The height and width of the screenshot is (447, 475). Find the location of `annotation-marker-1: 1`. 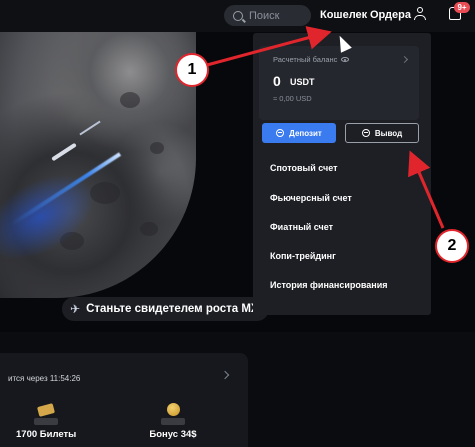

annotation-marker-1: 1 is located at coordinates (192, 70).